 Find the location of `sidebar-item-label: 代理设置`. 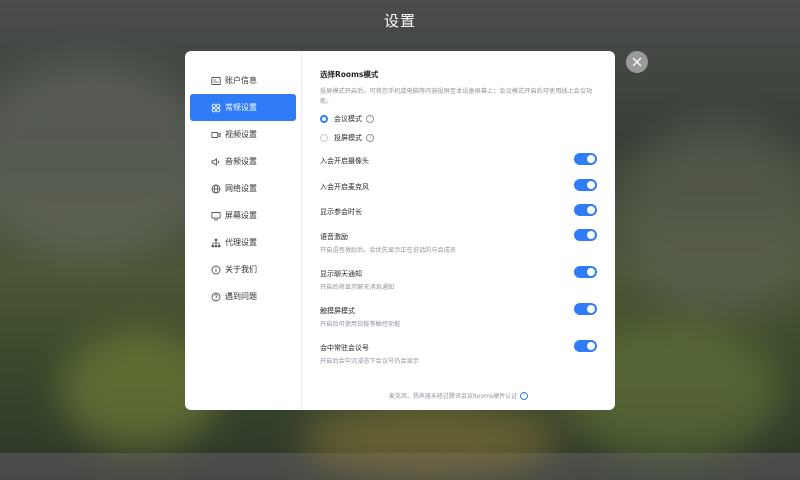

sidebar-item-label: 代理设置 is located at coordinates (241, 242).